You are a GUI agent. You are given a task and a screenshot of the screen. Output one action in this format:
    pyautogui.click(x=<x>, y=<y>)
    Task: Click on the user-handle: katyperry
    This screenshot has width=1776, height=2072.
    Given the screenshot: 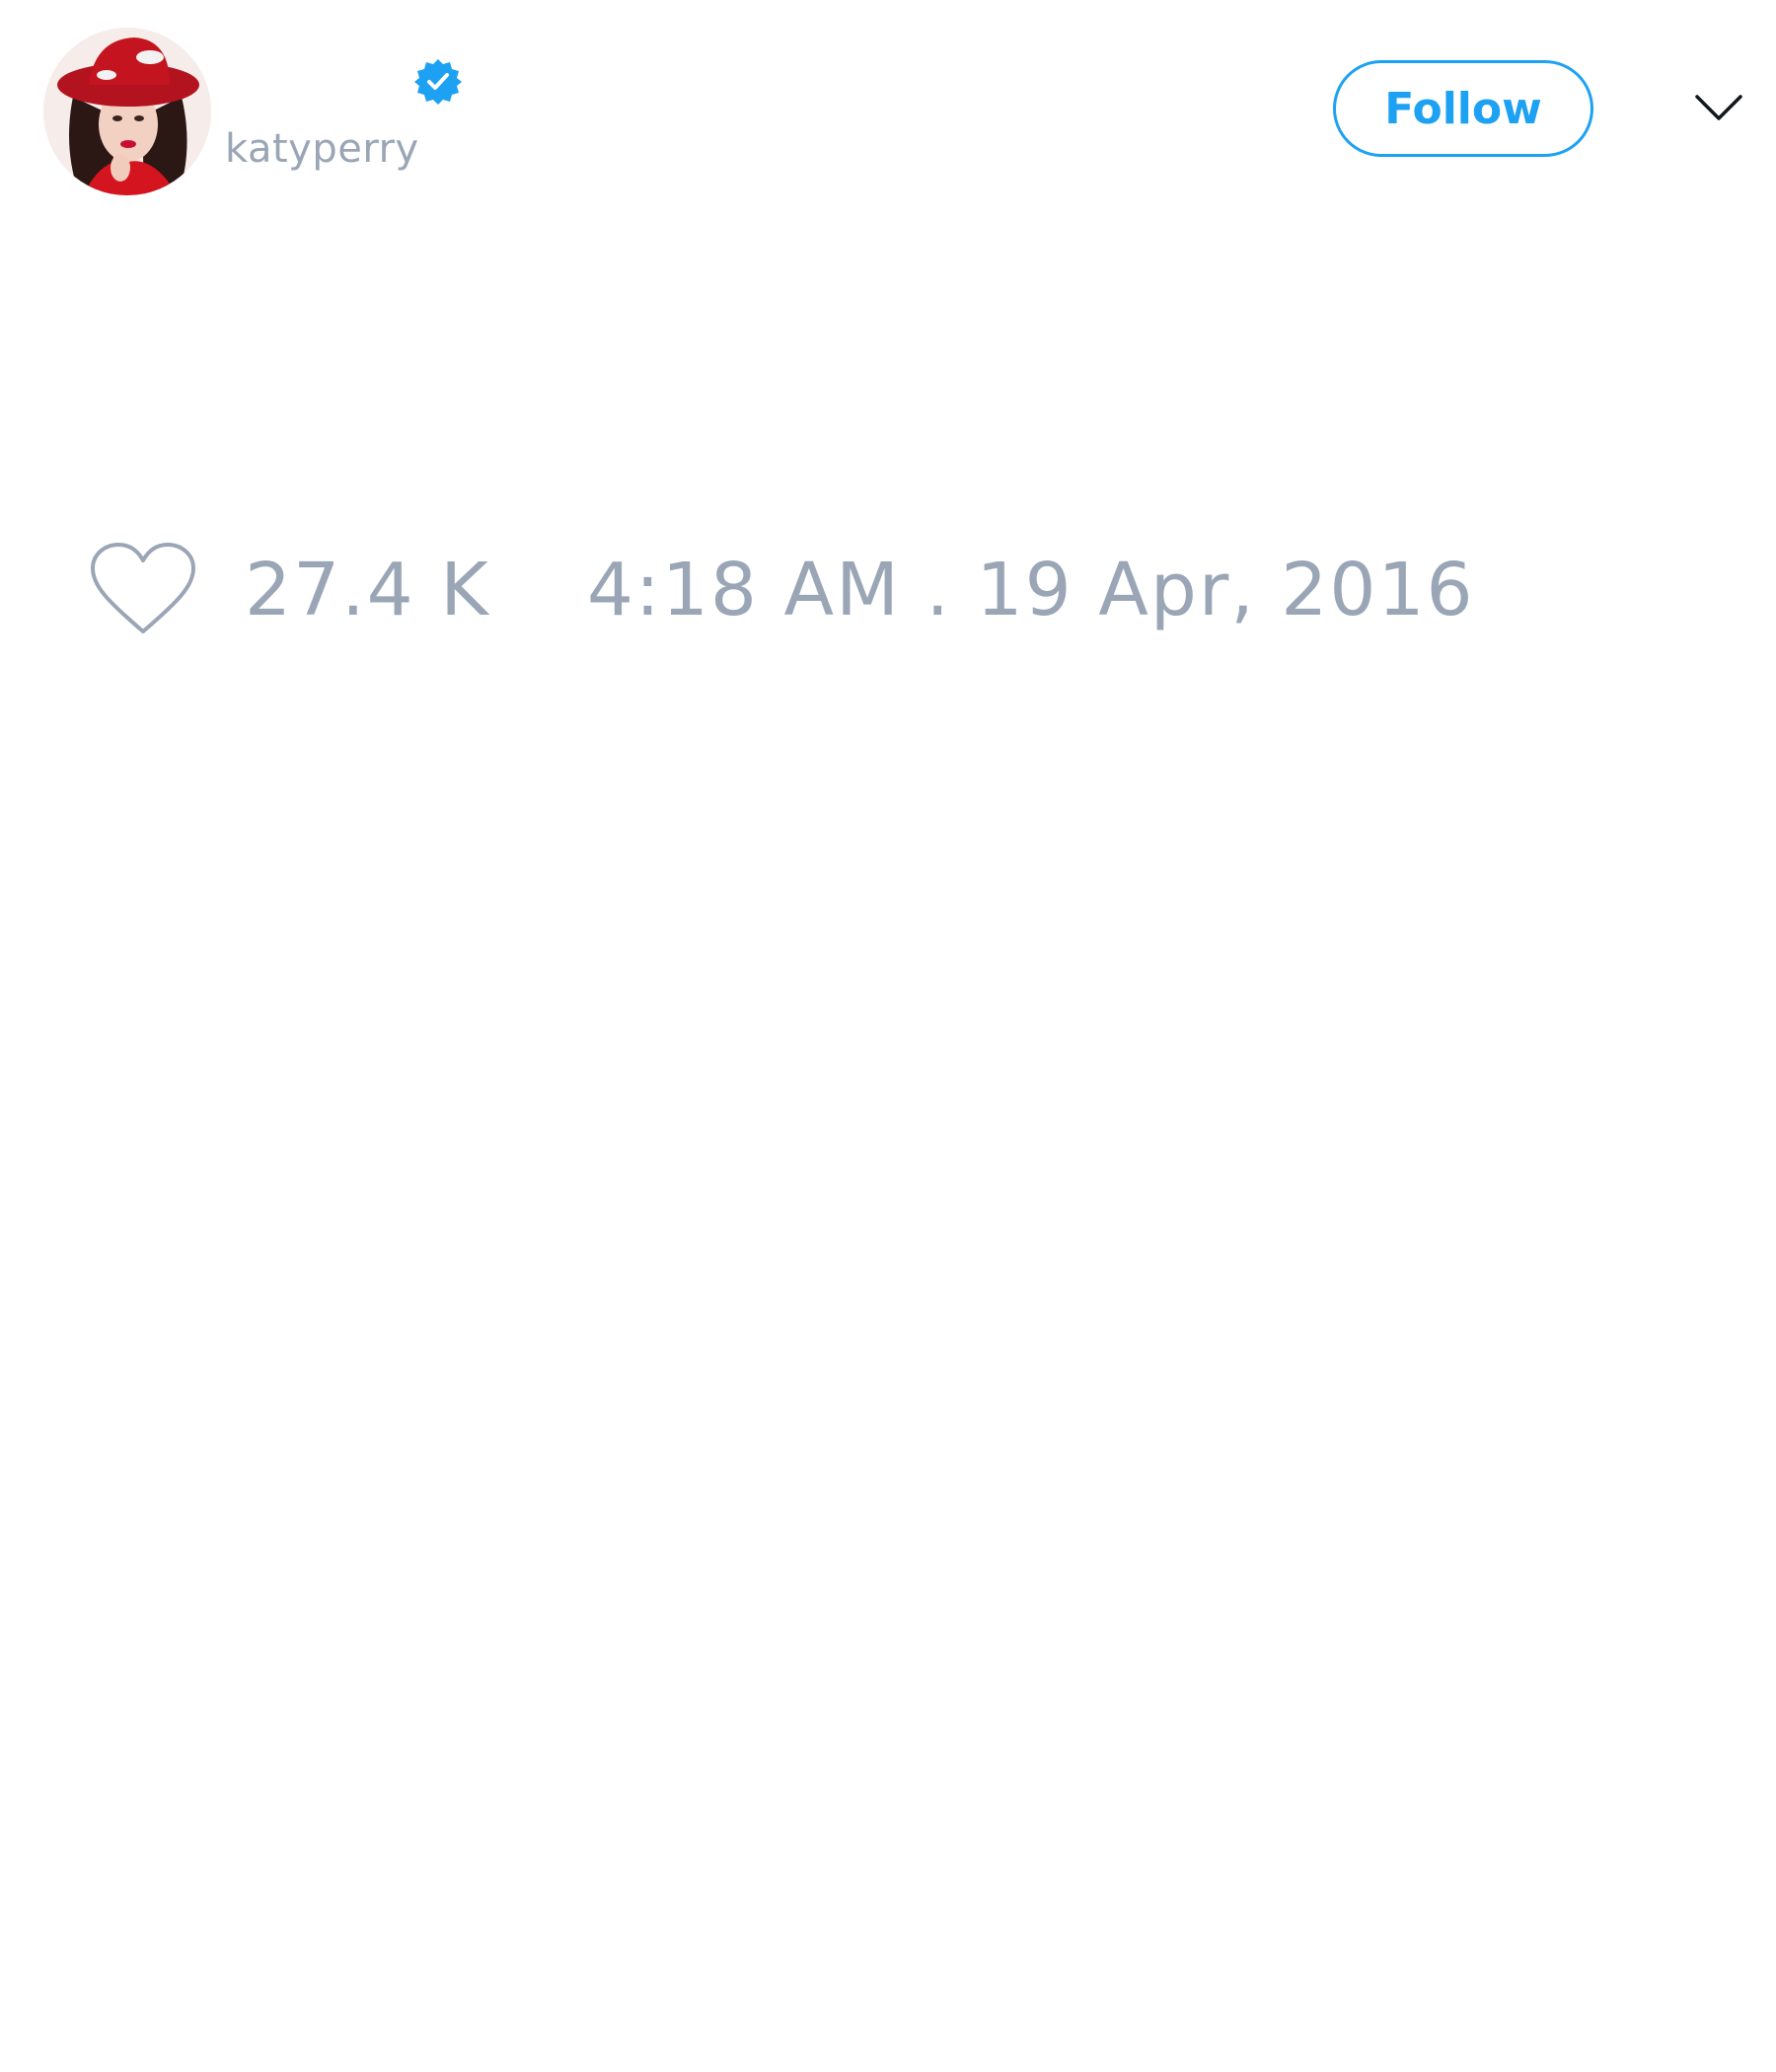 What is the action you would take?
    pyautogui.click(x=322, y=149)
    